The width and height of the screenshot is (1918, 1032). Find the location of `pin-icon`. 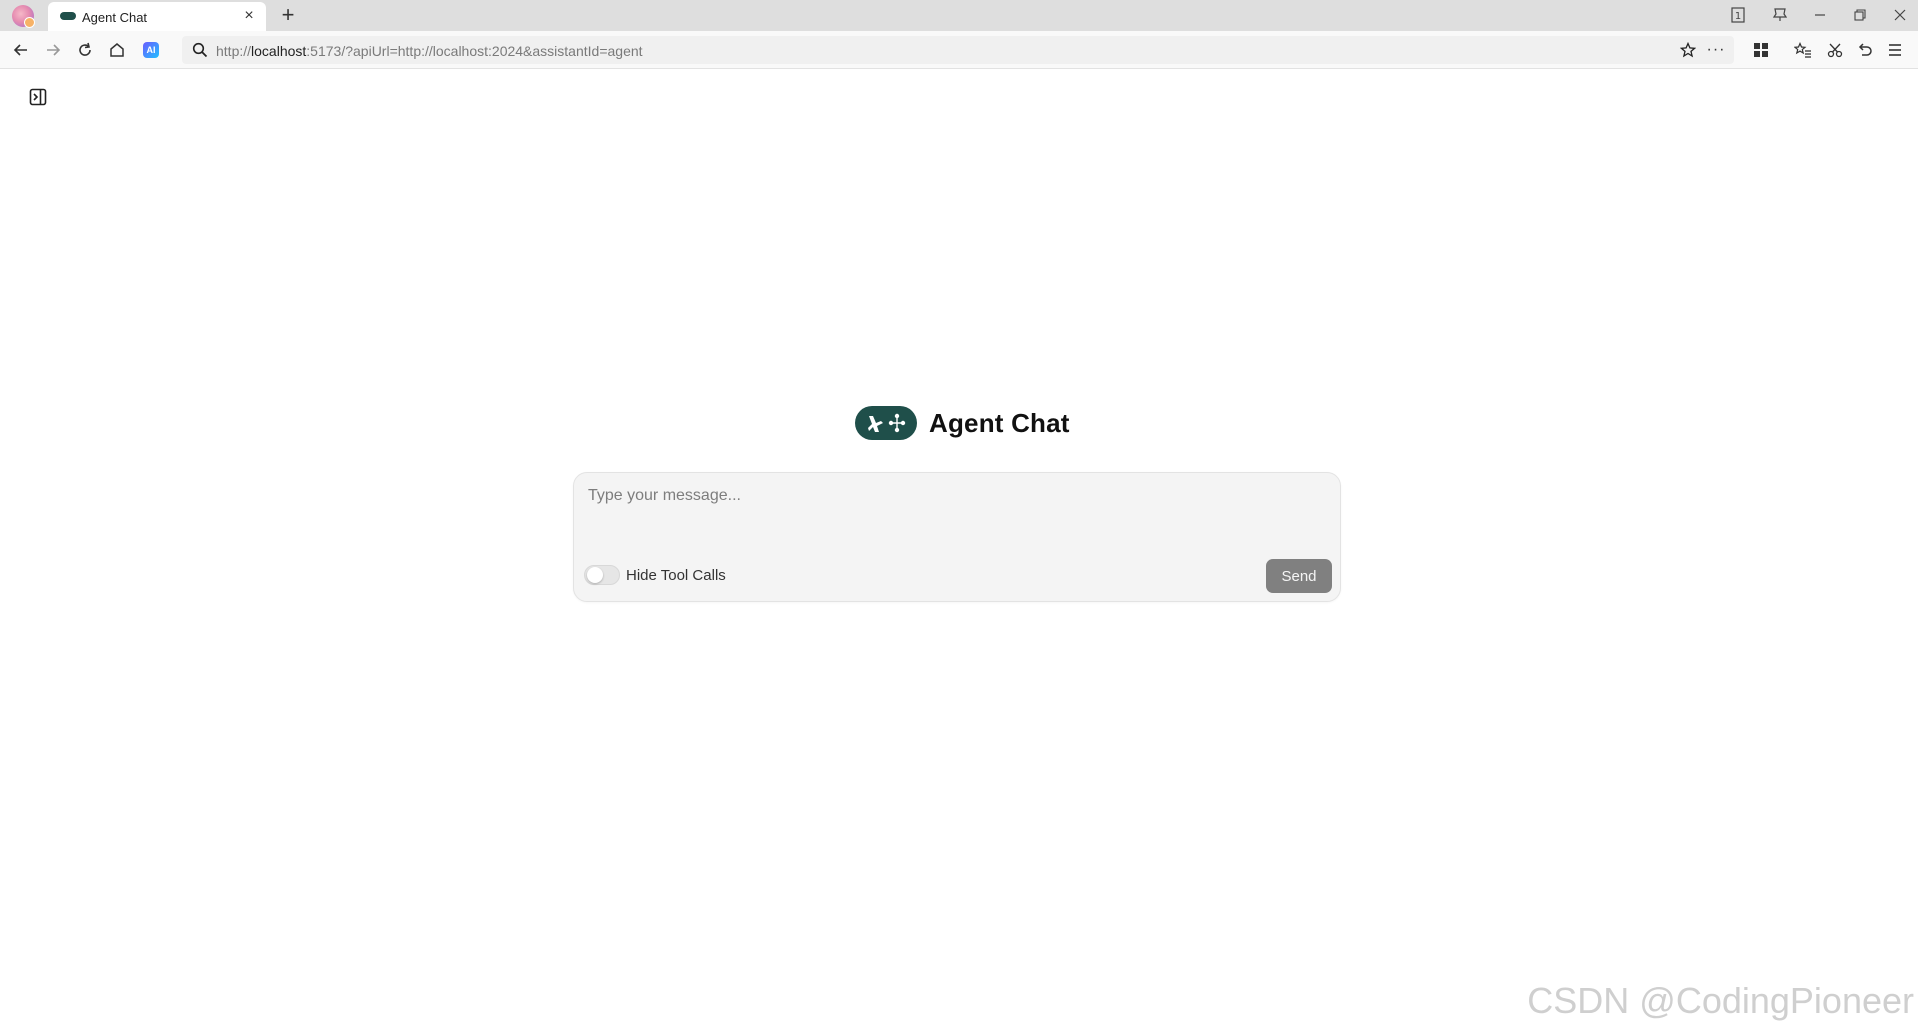

pin-icon is located at coordinates (1780, 15).